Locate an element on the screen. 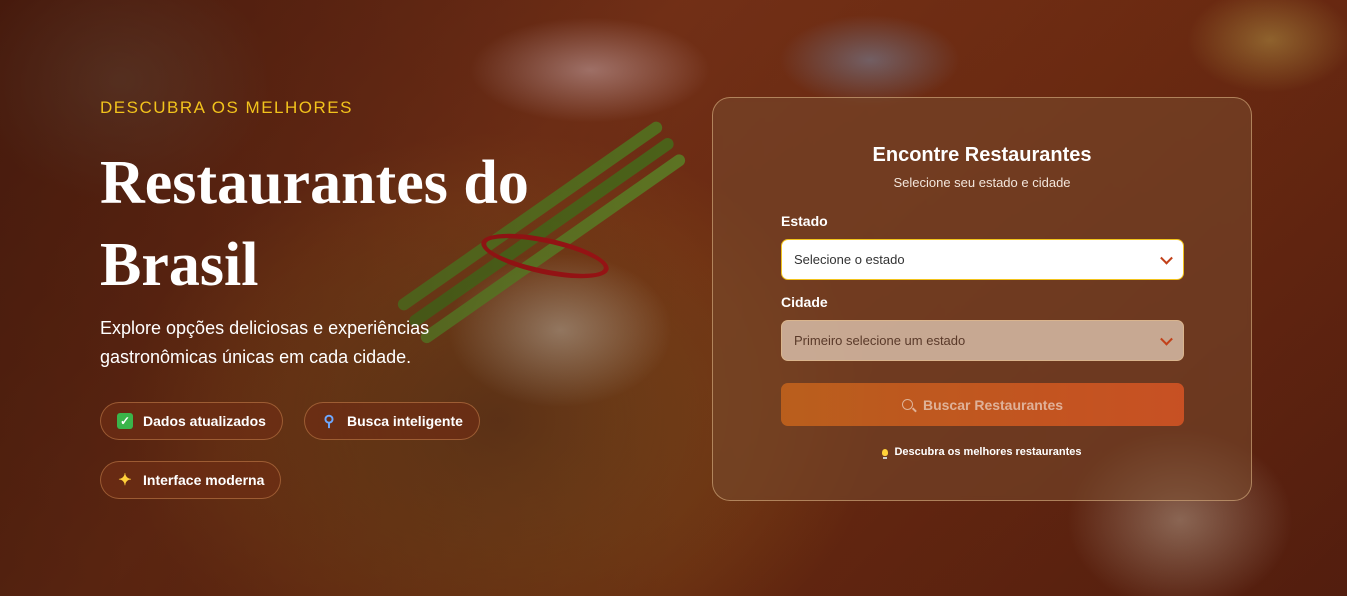 The image size is (1347, 596). search-restaurants-button: Buscar Restaurantes is located at coordinates (982, 404).